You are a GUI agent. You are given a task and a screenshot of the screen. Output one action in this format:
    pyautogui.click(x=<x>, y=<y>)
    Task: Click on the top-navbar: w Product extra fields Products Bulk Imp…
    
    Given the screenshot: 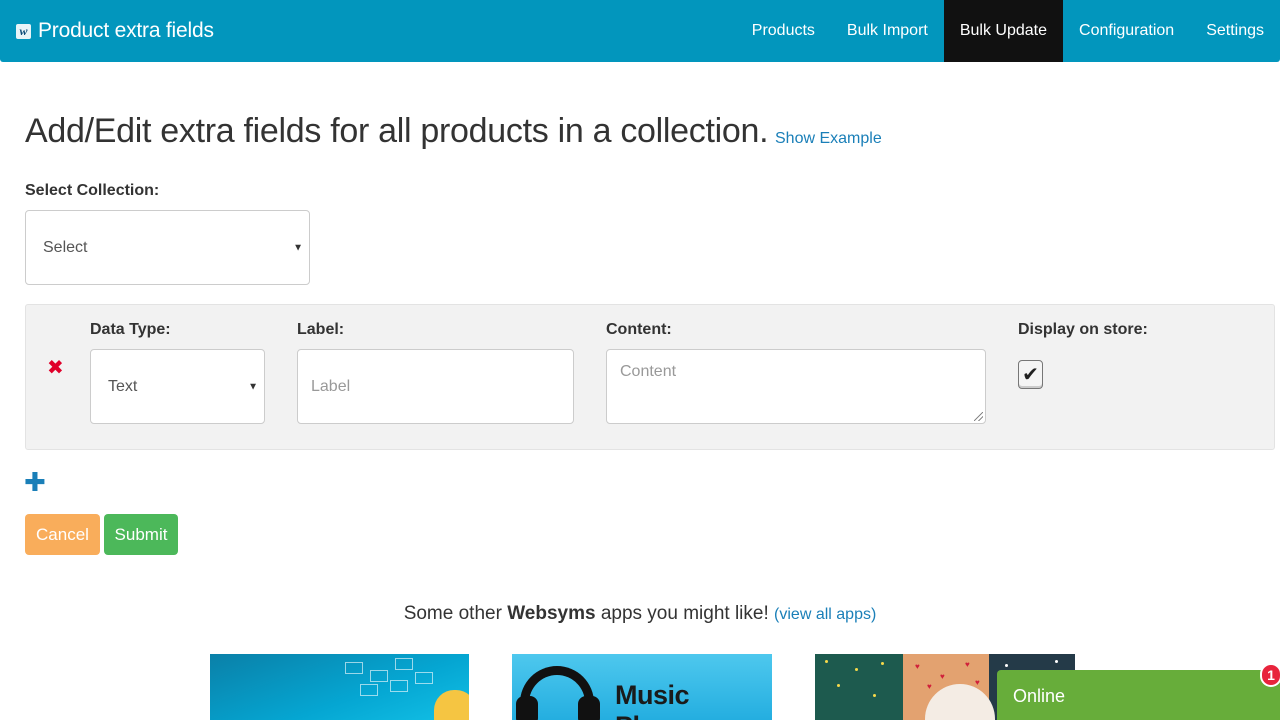 What is the action you would take?
    pyautogui.click(x=640, y=31)
    